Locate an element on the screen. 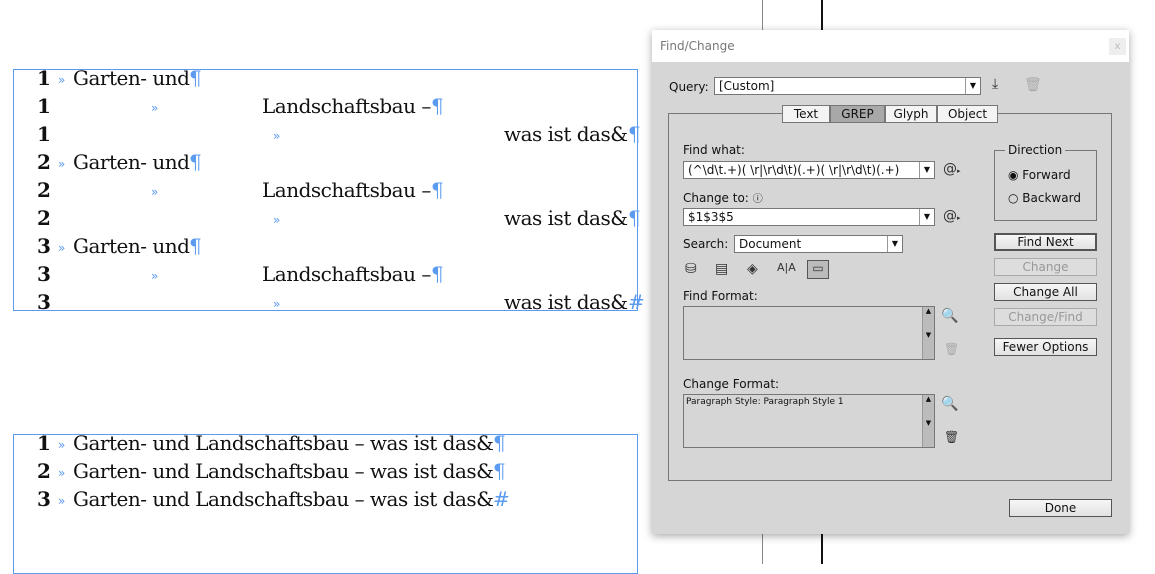  info-icon: ⓘ is located at coordinates (757, 199).